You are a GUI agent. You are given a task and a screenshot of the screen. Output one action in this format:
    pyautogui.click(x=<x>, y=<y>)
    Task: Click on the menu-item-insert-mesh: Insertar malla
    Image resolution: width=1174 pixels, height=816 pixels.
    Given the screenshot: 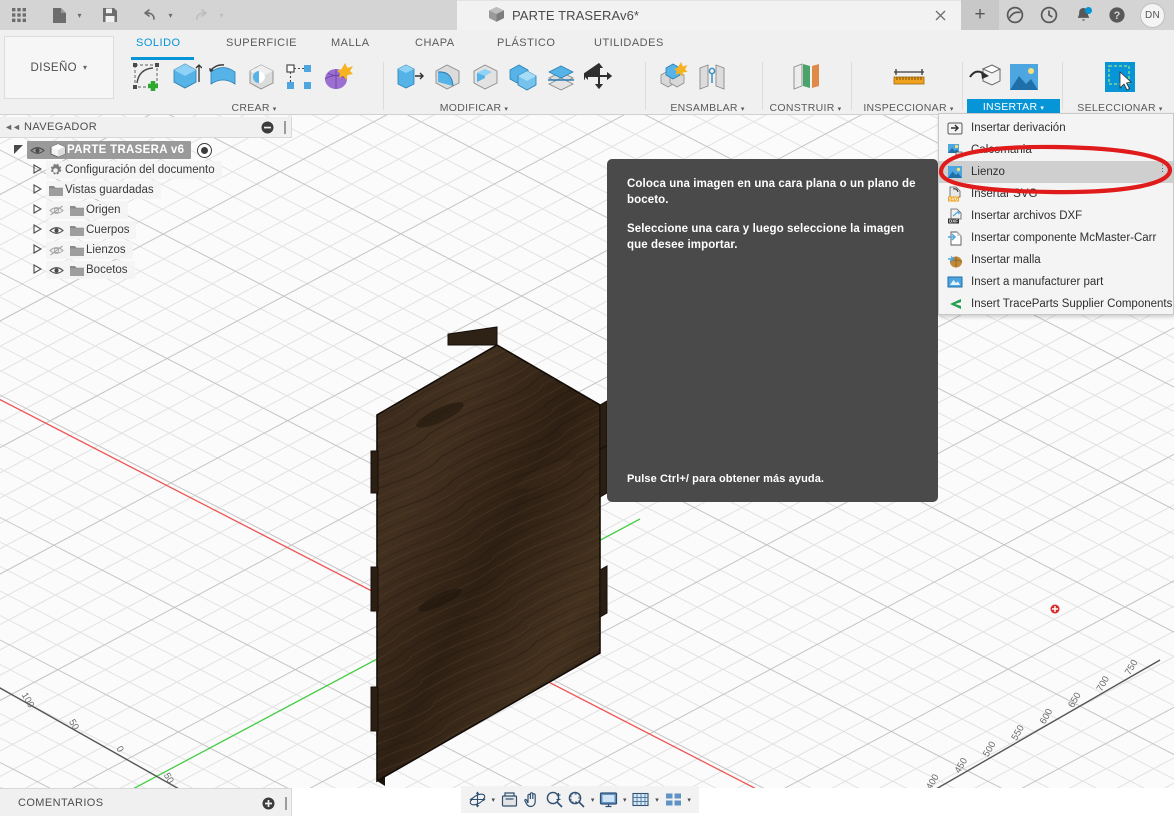 What is the action you would take?
    pyautogui.click(x=1056, y=260)
    